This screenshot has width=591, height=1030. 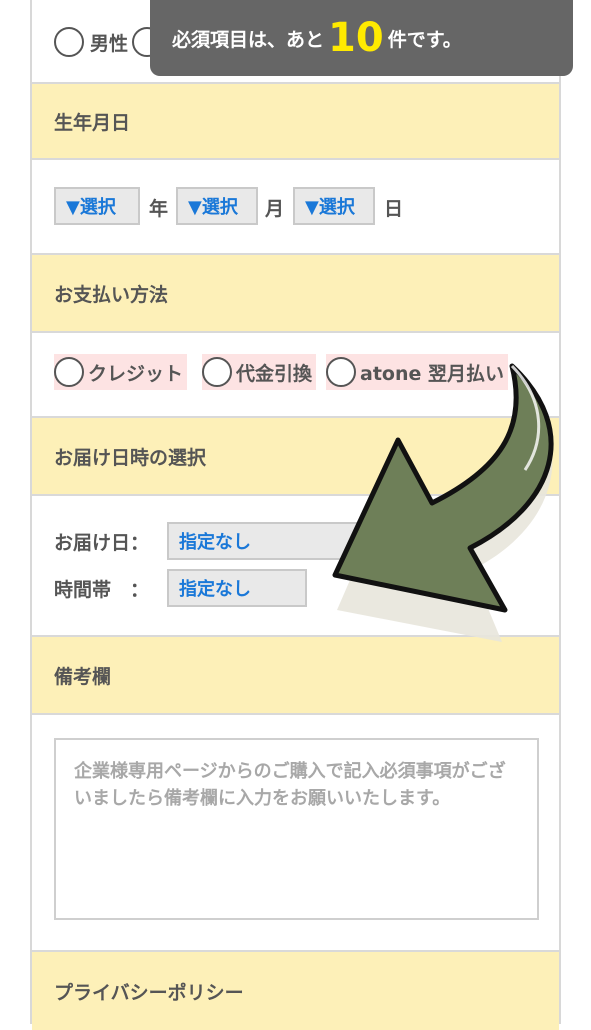 I want to click on toast-suffix: 件です。, so click(x=424, y=39).